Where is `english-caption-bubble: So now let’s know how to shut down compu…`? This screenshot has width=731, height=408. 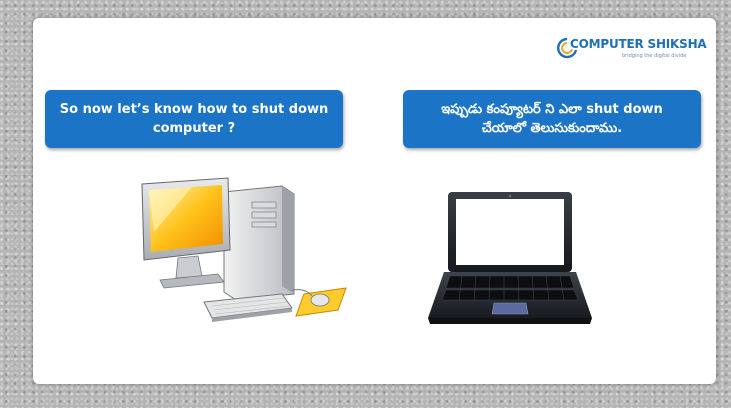
english-caption-bubble: So now let’s know how to shut down compu… is located at coordinates (194, 119).